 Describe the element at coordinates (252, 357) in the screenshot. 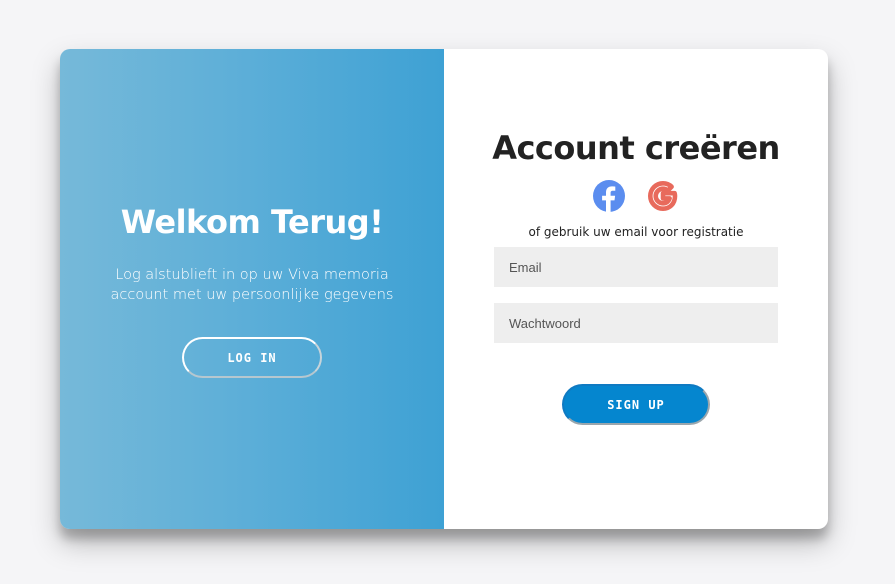

I see `login-button: LOG IN` at that location.